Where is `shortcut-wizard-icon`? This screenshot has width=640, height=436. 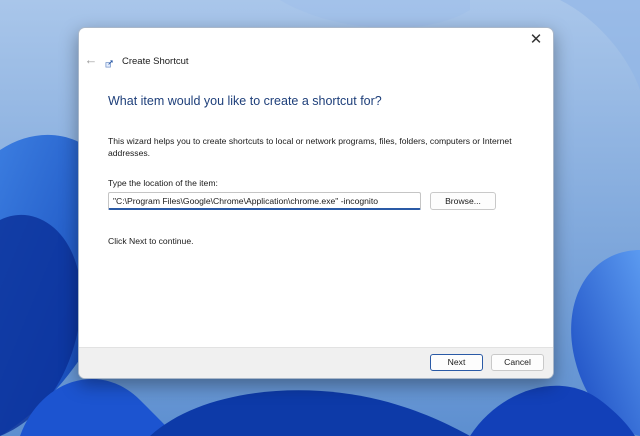
shortcut-wizard-icon is located at coordinates (109, 64).